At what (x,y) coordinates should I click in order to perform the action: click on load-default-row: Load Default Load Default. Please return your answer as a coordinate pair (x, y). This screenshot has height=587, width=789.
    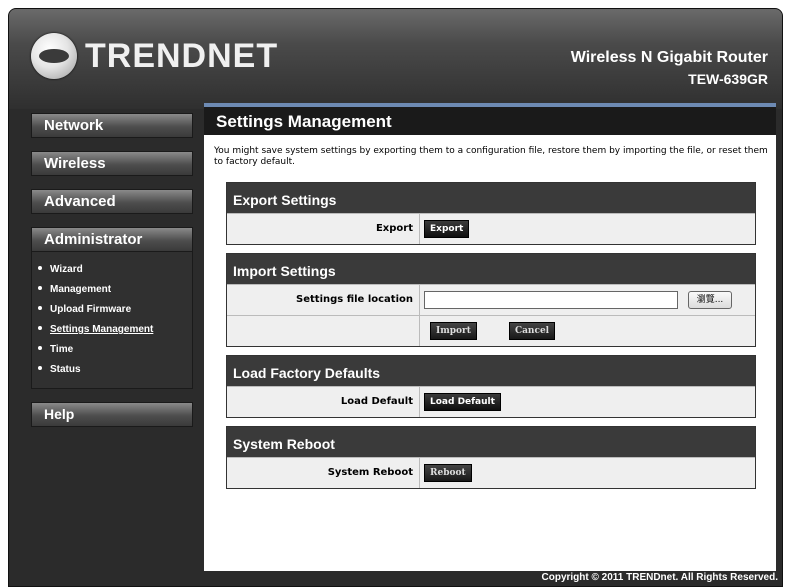
    Looking at the image, I should click on (491, 401).